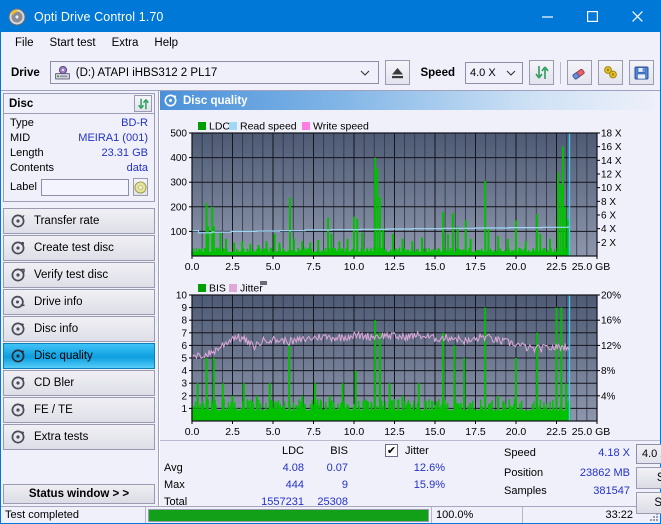 This screenshot has width=661, height=524. I want to click on panel-title: Disc quality, so click(215, 100).